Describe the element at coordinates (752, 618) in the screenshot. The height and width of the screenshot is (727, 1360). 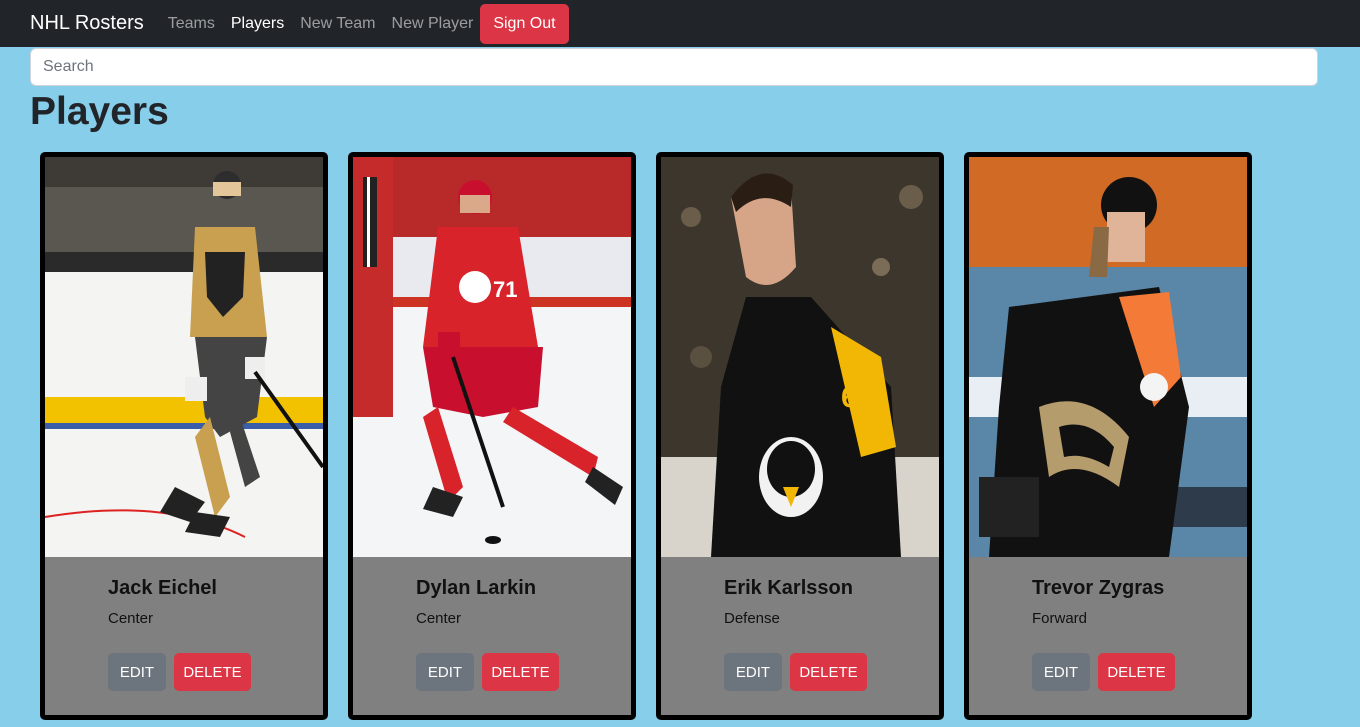
I see `player-position: Defense` at that location.